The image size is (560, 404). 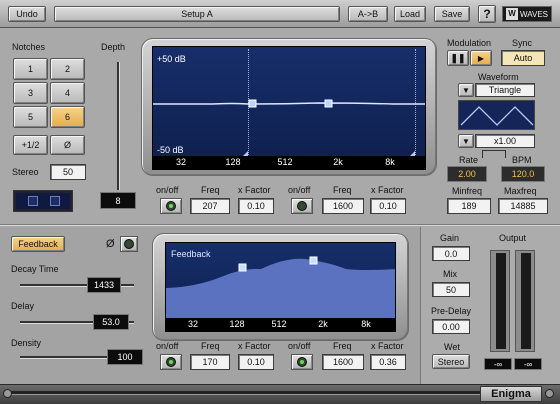 What do you see at coordinates (104, 285) in the screenshot?
I see `decay-time-value: 1433` at bounding box center [104, 285].